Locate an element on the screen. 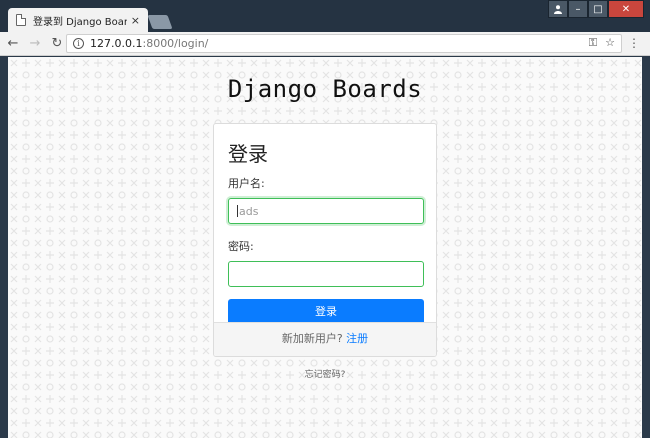  window-titlebar: 登录到 Django Boards × – □ ✕ is located at coordinates (325, 16).